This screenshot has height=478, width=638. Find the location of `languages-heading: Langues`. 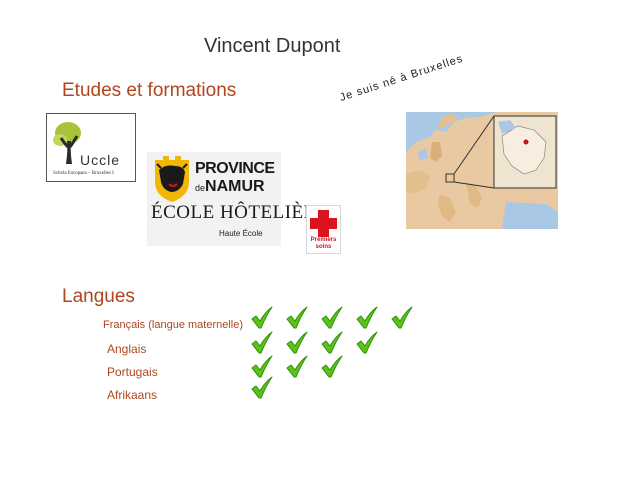

languages-heading: Langues is located at coordinates (98, 296).